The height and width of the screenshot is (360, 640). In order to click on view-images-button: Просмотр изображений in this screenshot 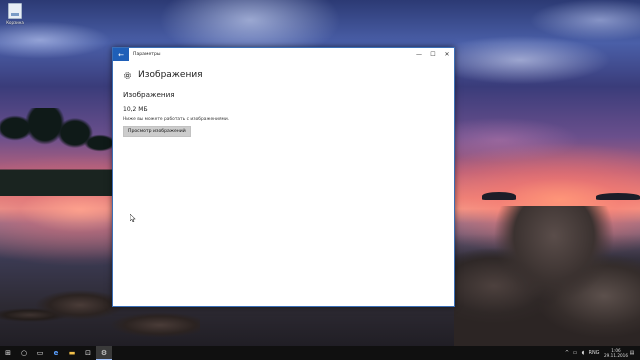, I will do `click(157, 131)`.